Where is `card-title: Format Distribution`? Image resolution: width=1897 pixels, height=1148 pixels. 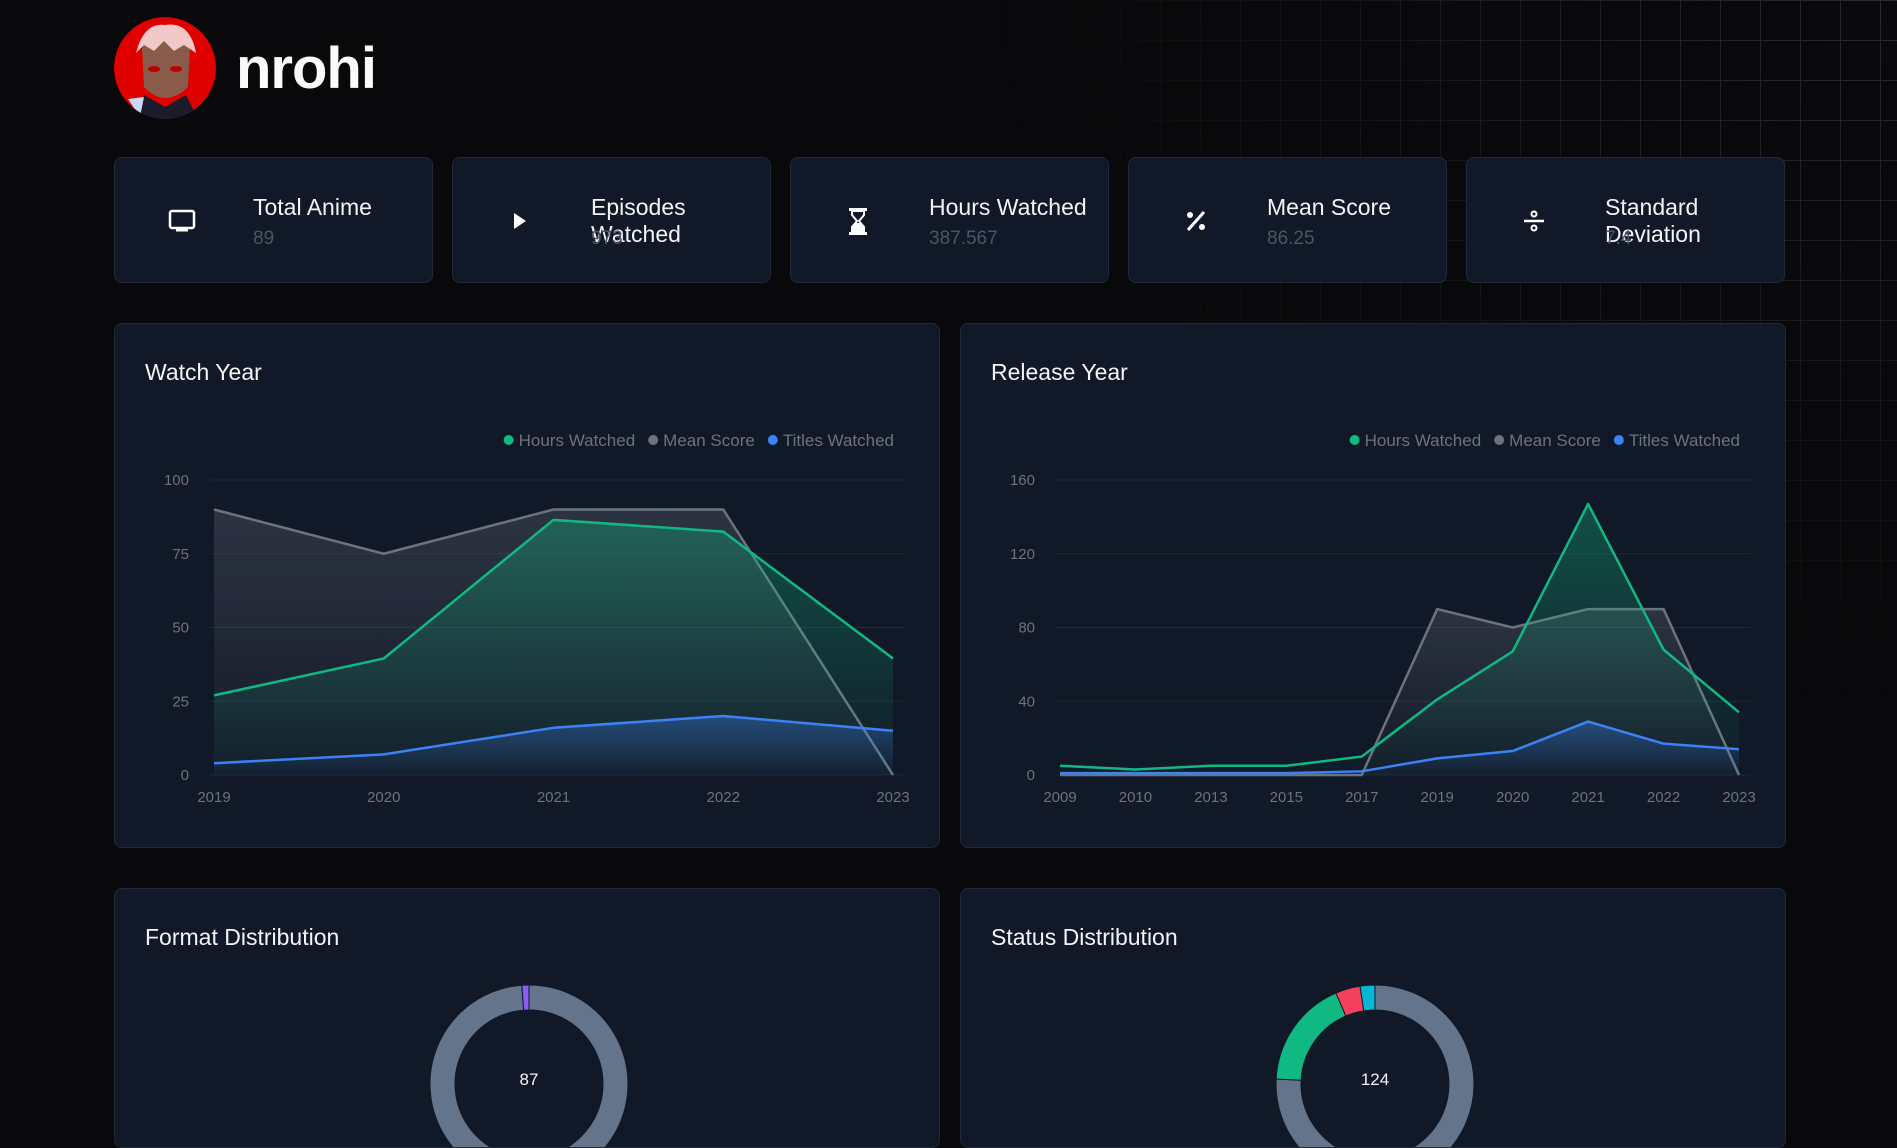
card-title: Format Distribution is located at coordinates (242, 937).